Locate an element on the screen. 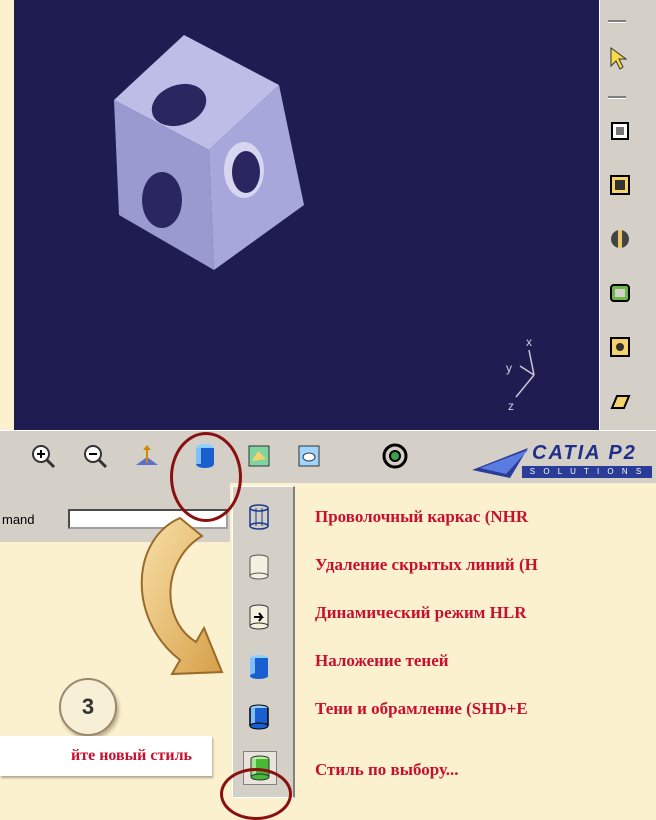  hidden-lines-icon is located at coordinates (259, 567).